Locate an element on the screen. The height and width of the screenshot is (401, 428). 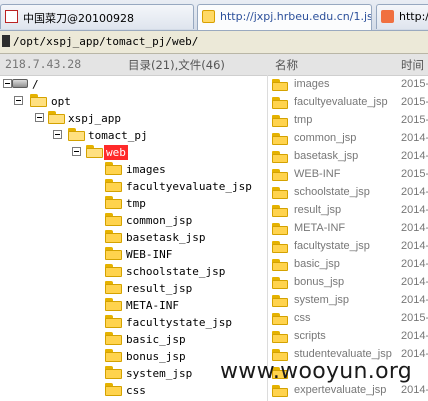
host-ip: 218.7.43.28 is located at coordinates (43, 64).